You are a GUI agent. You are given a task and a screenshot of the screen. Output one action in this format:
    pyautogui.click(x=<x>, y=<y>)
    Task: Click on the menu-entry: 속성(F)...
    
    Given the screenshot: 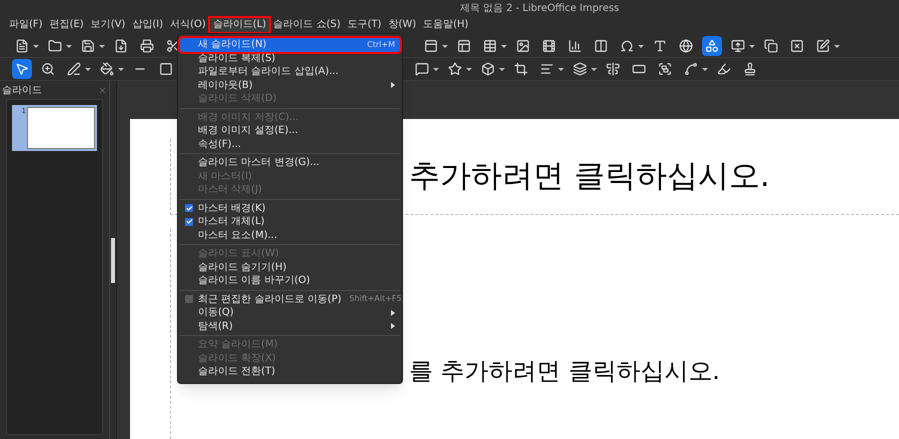 What is the action you would take?
    pyautogui.click(x=290, y=144)
    